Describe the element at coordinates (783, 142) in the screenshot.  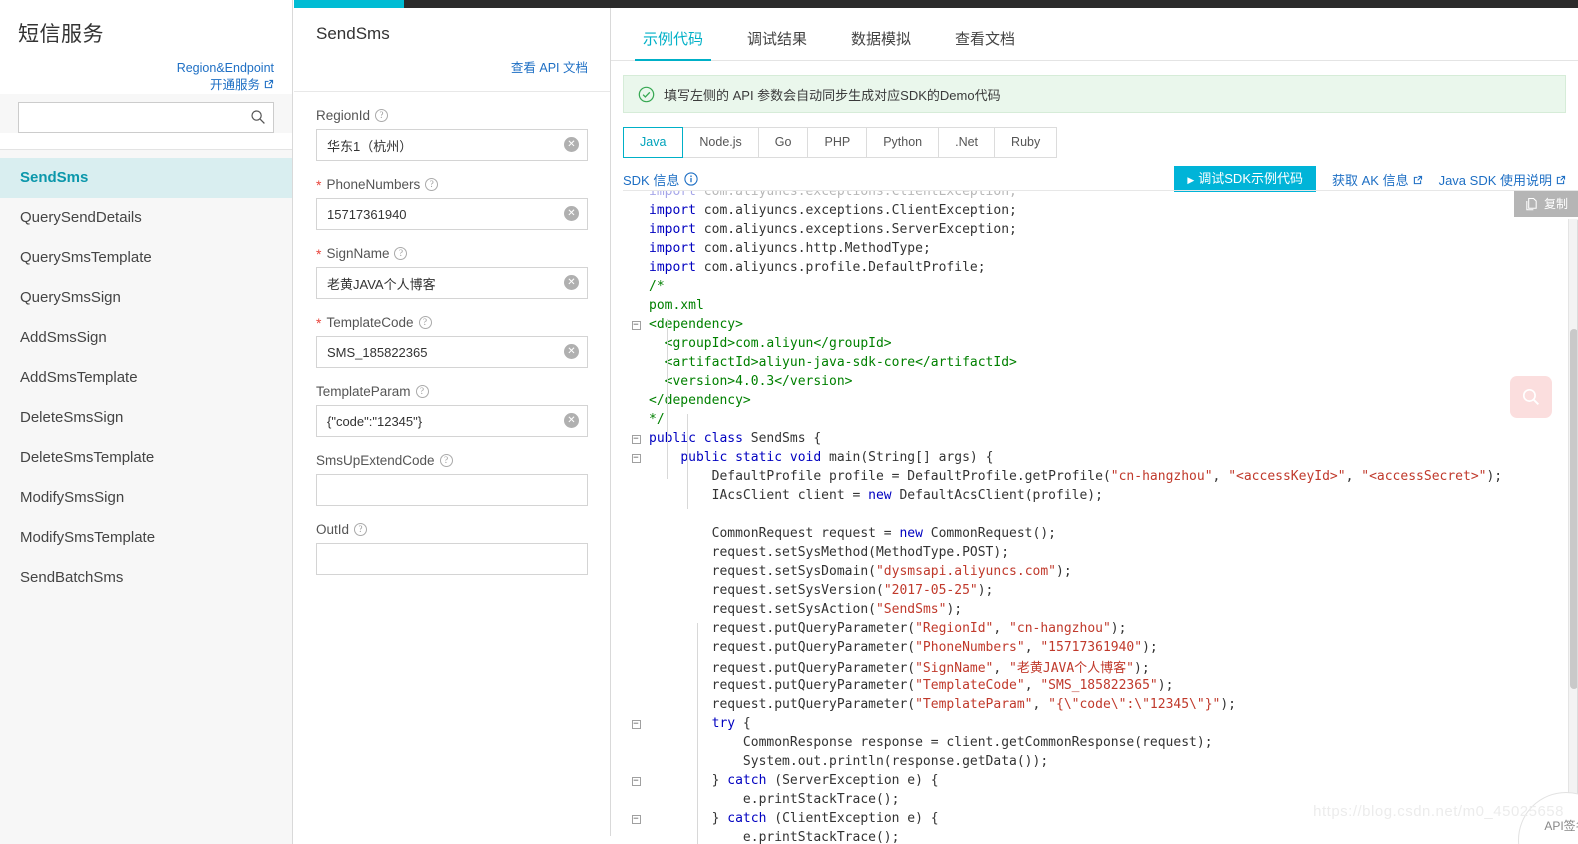
I see `language-go: Go` at that location.